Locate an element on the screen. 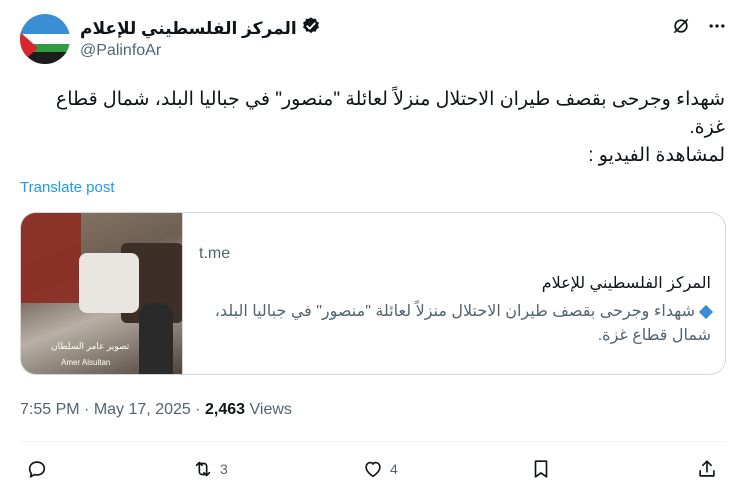 This screenshot has width=747, height=503. tweet-text-line: لمشاهدة الفيديو : is located at coordinates (656, 155).